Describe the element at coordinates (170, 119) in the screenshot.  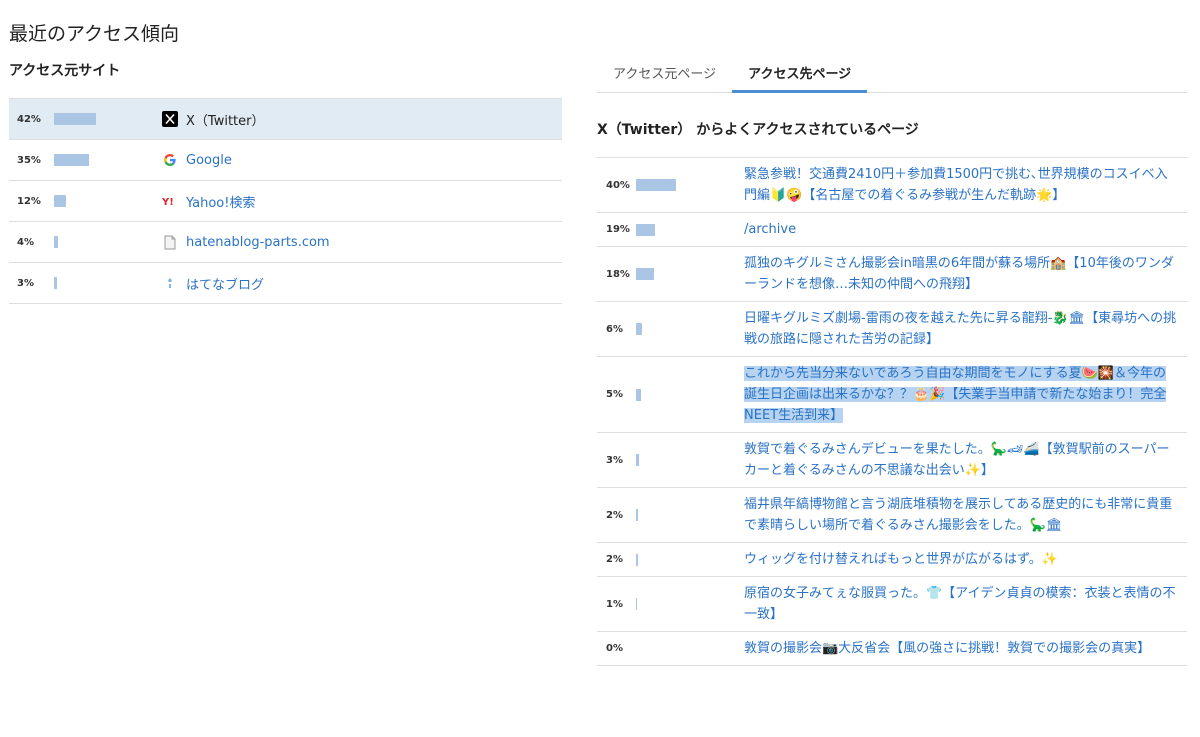
I see `x-logo-icon` at that location.